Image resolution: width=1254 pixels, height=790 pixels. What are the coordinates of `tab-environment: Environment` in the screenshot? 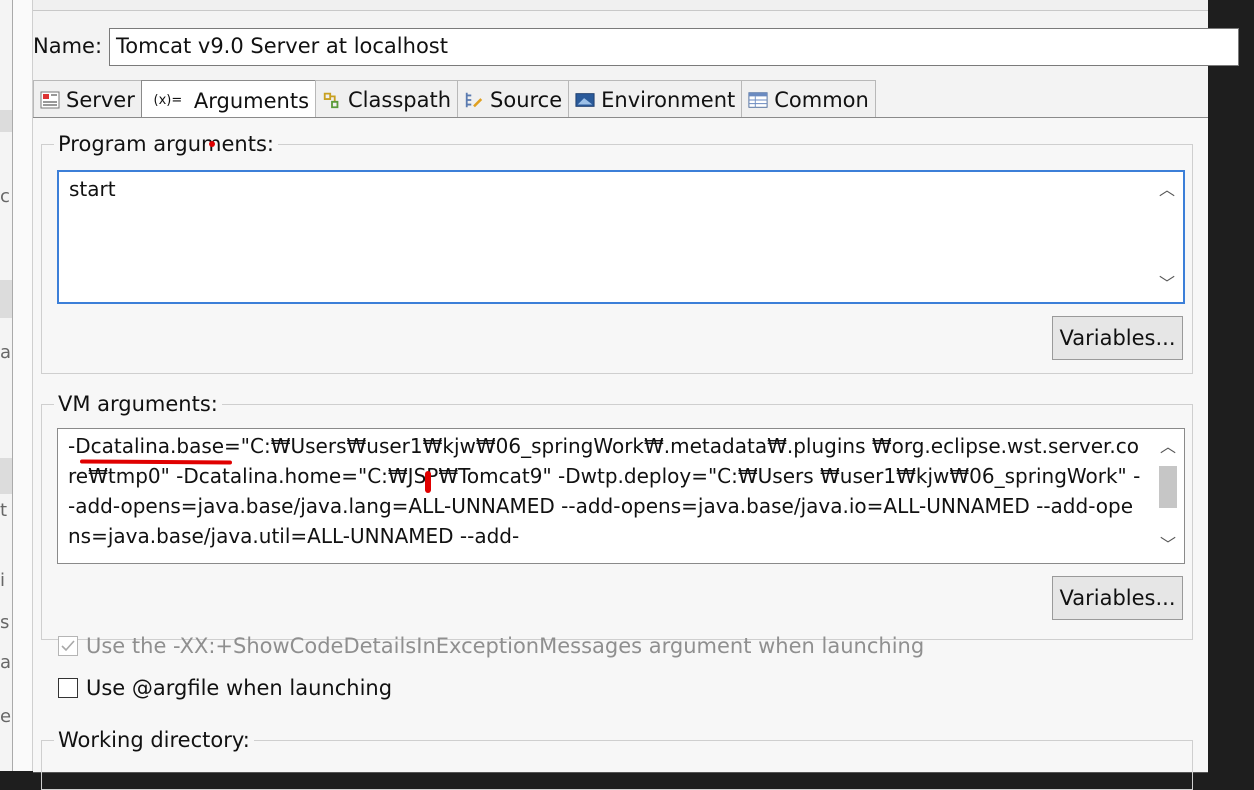 It's located at (655, 99).